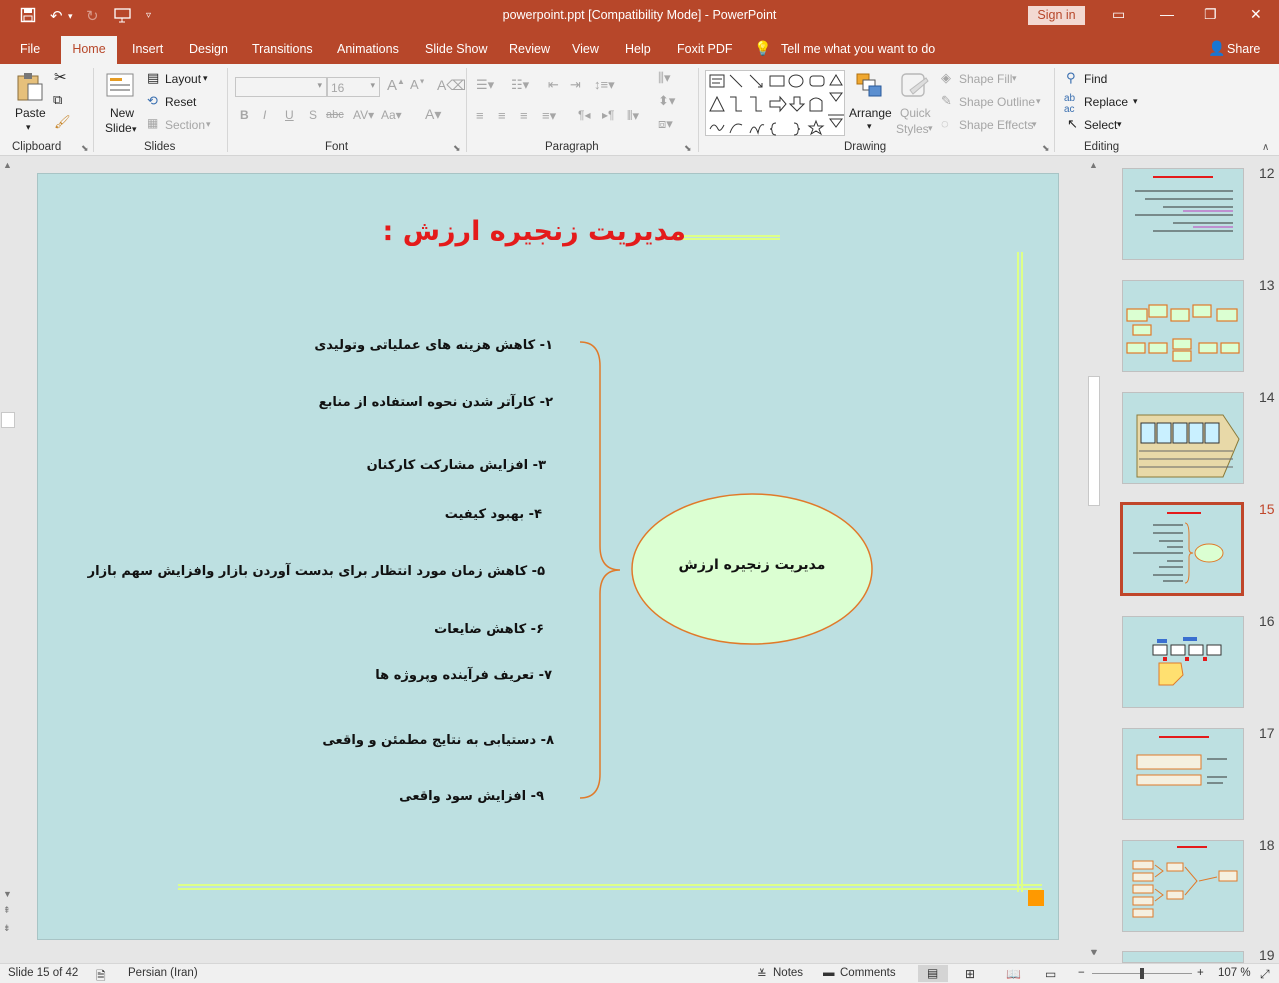  I want to click on zoom-level: 107 %, so click(1234, 973).